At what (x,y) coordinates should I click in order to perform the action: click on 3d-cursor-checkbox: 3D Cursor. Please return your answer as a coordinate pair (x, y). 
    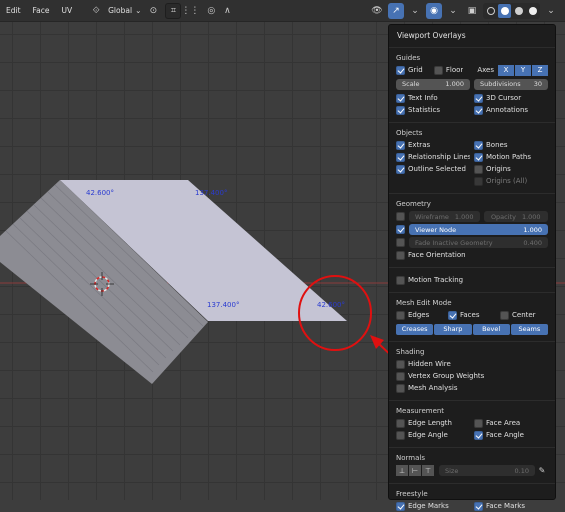
    Looking at the image, I should click on (511, 98).